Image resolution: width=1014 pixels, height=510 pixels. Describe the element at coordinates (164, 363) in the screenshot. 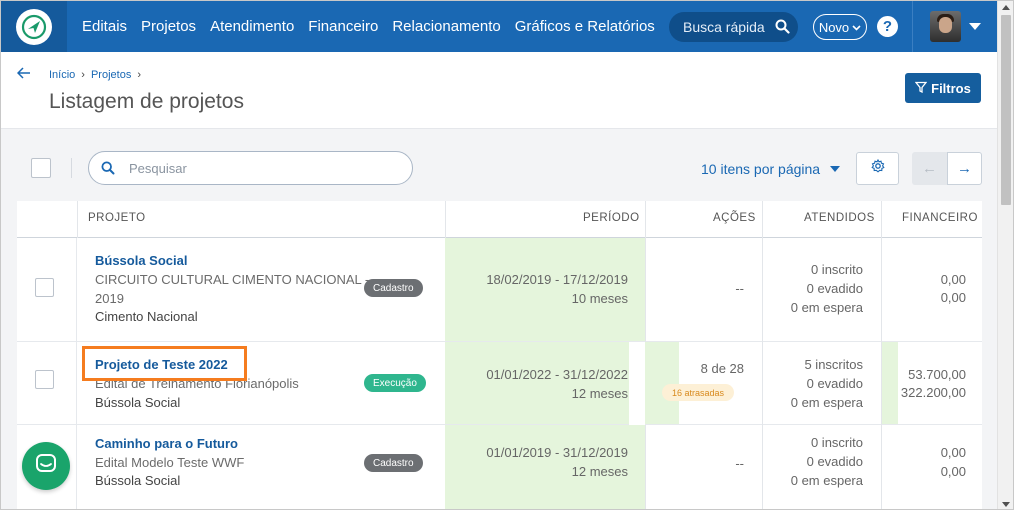

I see `highlight-box` at that location.